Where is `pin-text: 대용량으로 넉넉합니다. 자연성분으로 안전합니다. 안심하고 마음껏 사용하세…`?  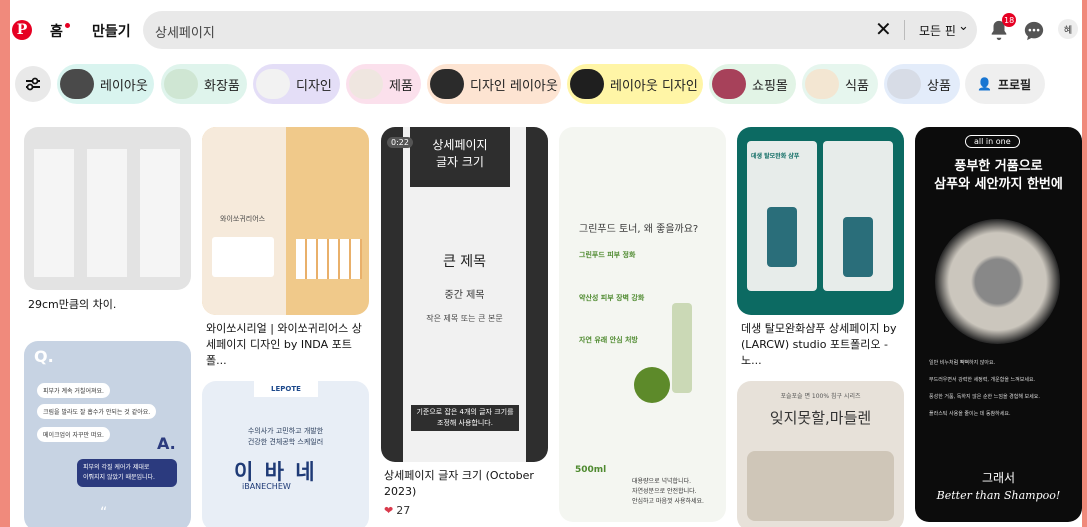
pin-text: 대용량으로 넉넉합니다. 자연성분으로 안전합니다. 안심하고 마음껏 사용하세… is located at coordinates (668, 491).